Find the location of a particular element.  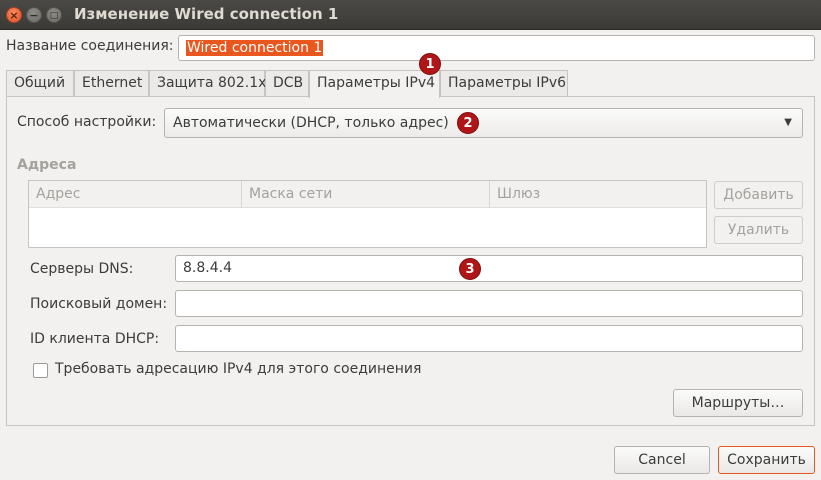

connection-name-input: Wired connection 1 is located at coordinates (496, 48).